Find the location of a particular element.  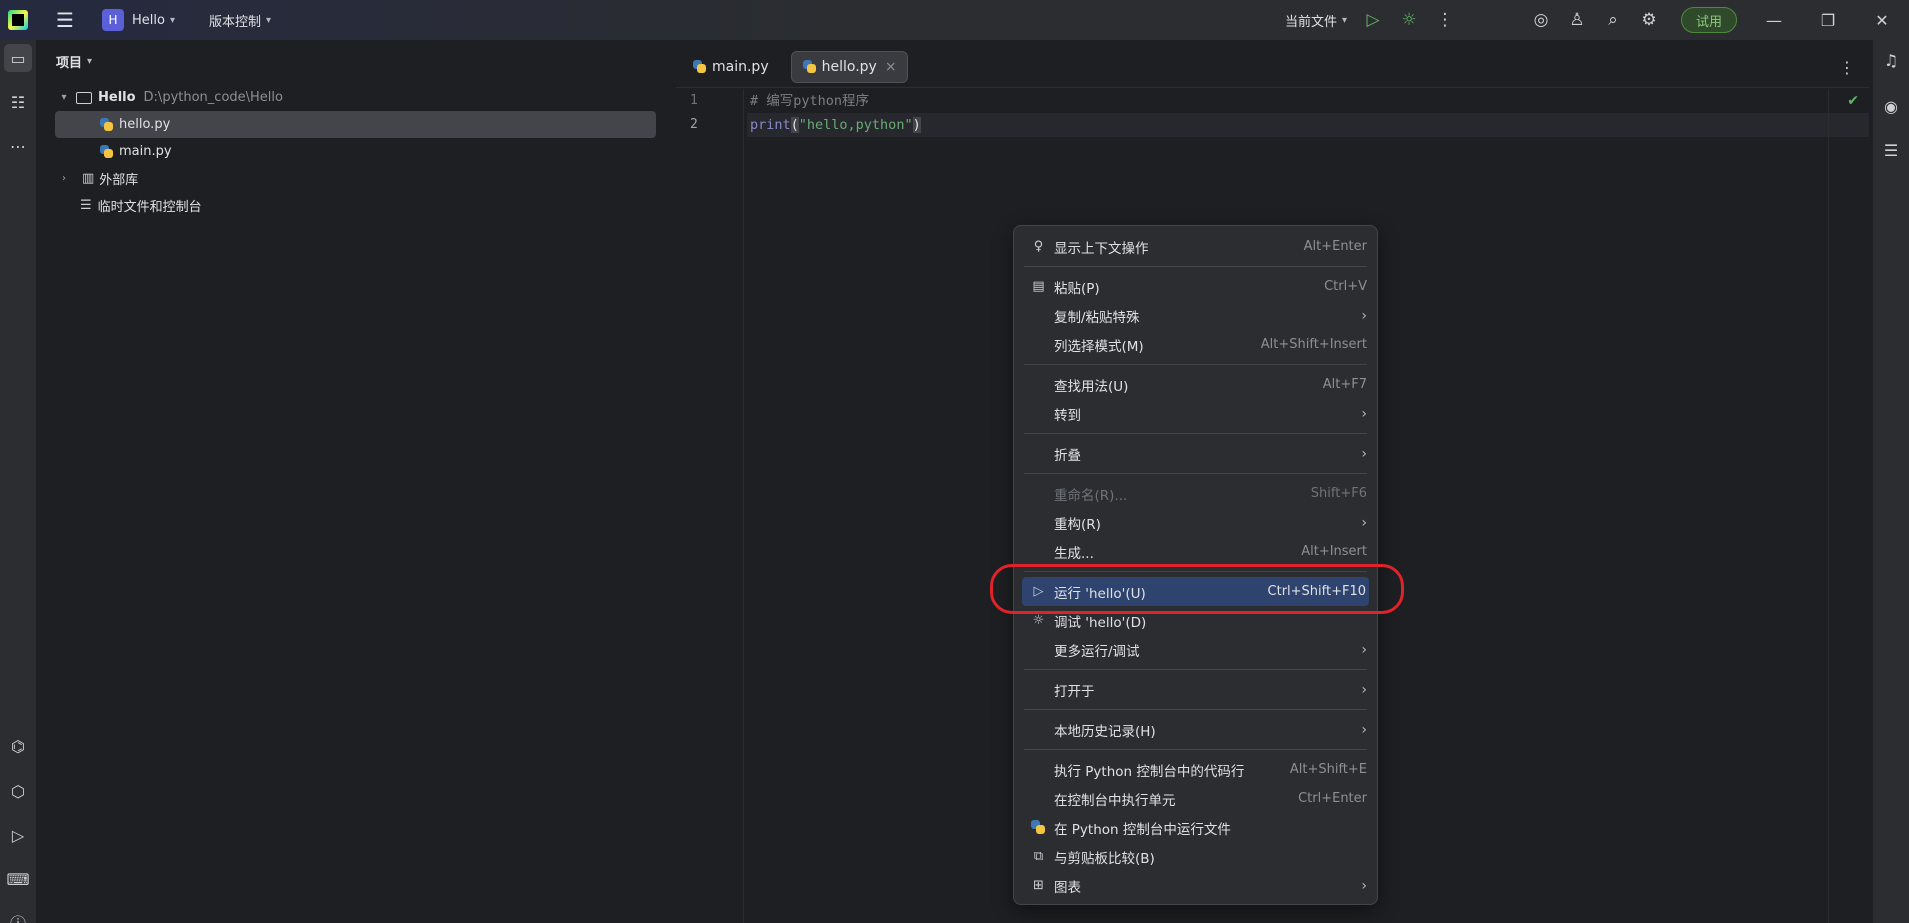

settings-button: ⚙ is located at coordinates (1649, 20).